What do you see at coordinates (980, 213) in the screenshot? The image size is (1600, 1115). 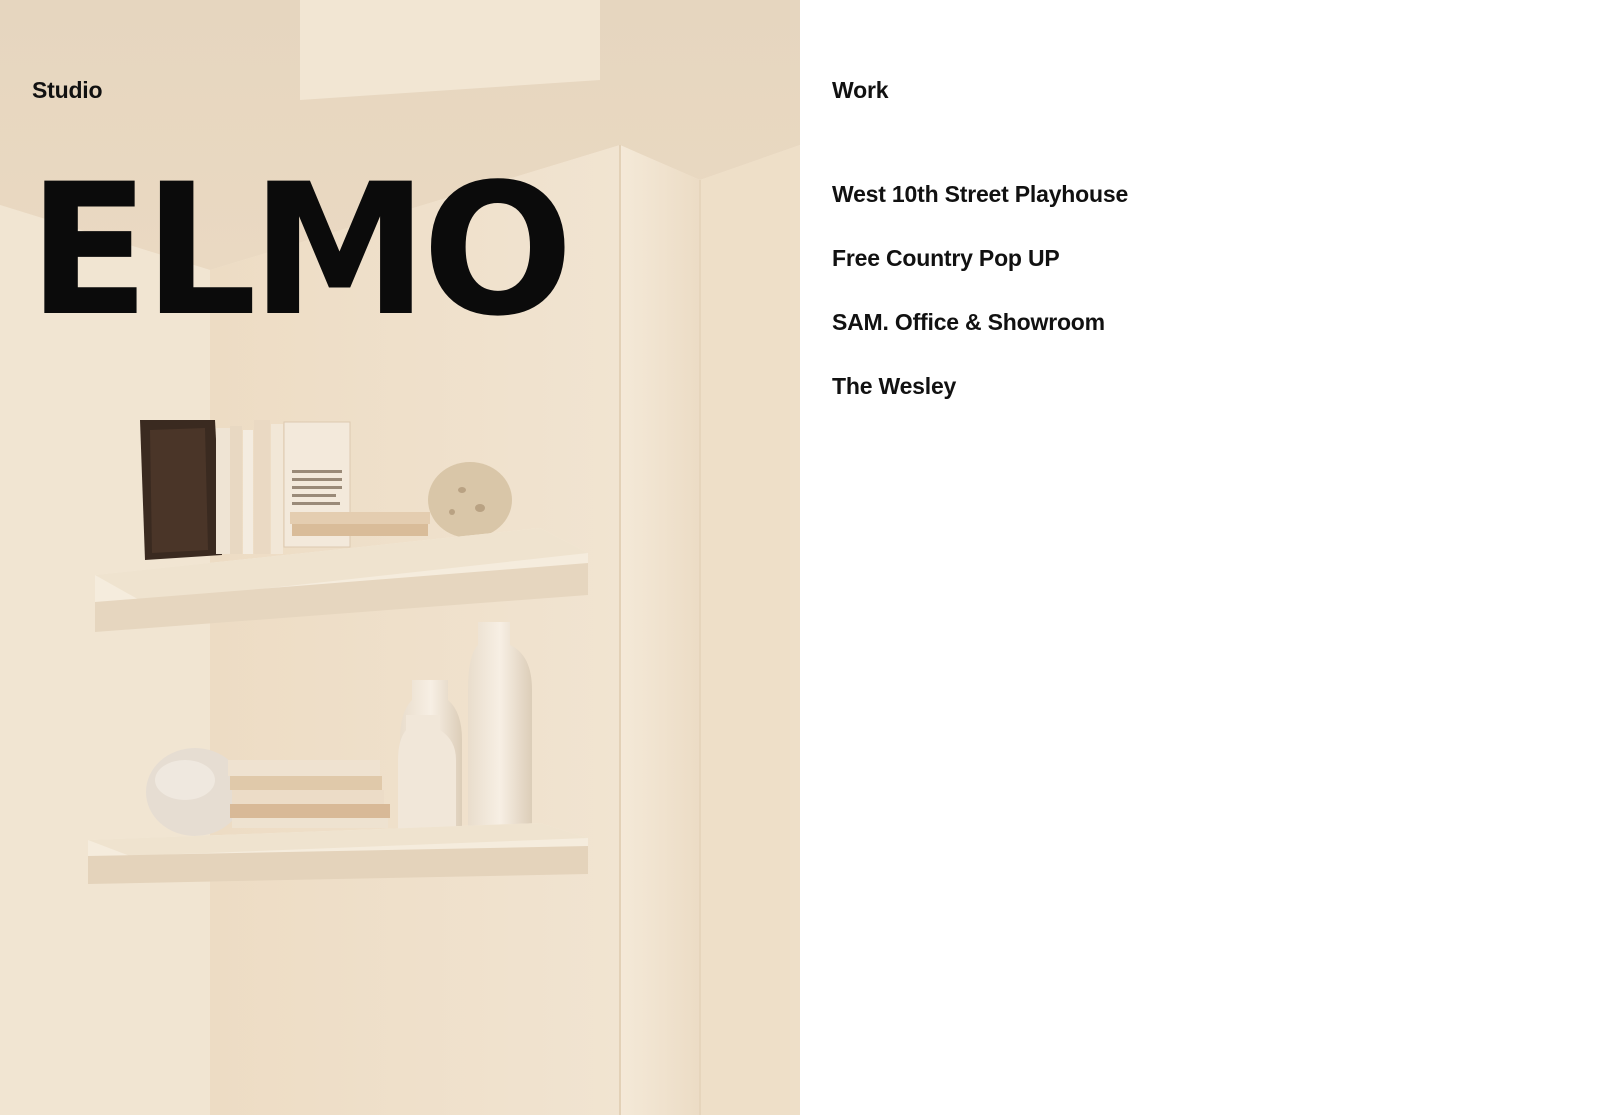 I see `list-item: West 10th Street Playhouse` at bounding box center [980, 213].